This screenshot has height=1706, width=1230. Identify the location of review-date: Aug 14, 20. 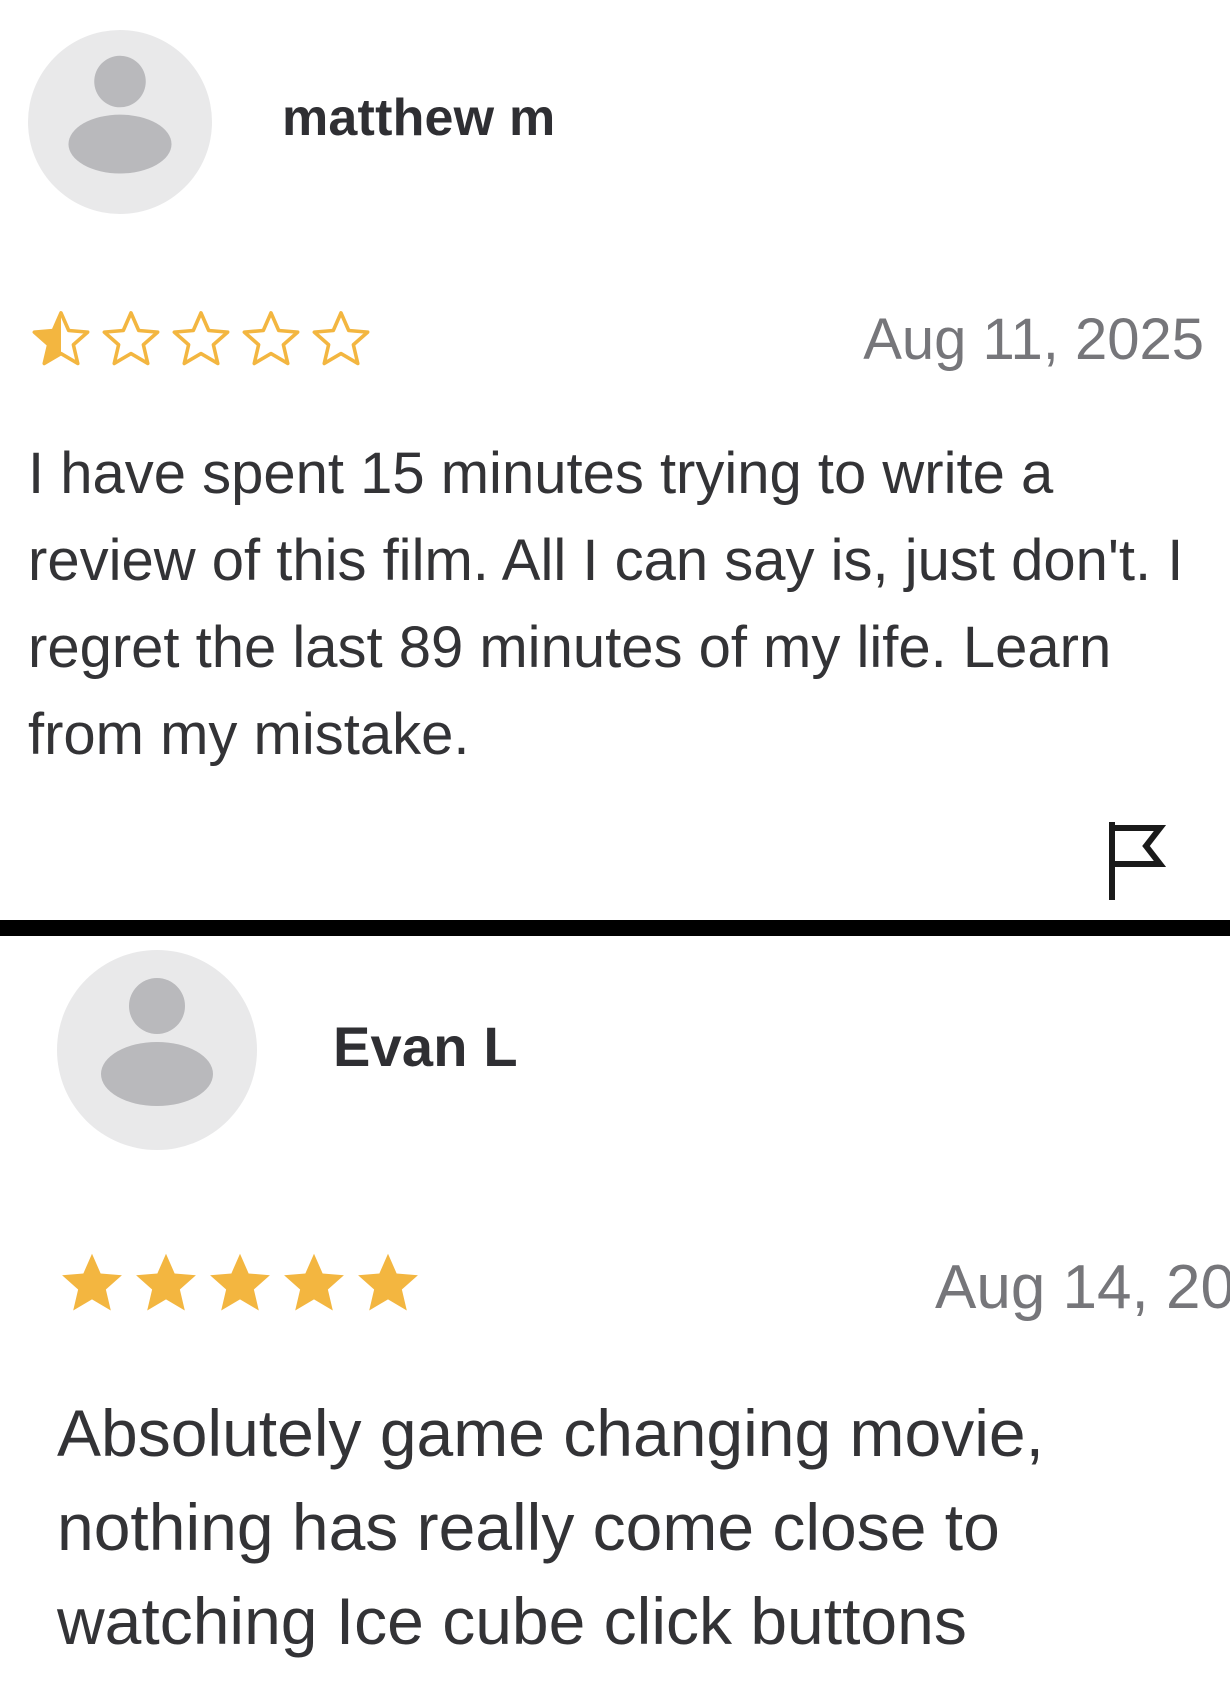
(1082, 1287).